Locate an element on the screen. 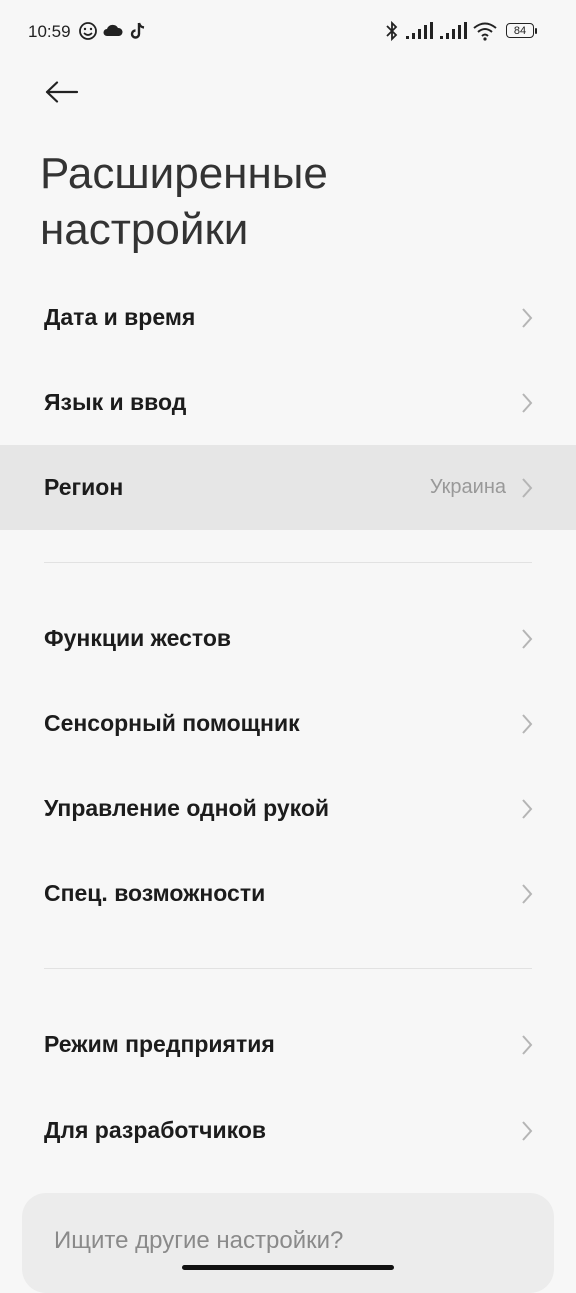 This screenshot has width=576, height=1293. settings-item-one-handed: Управление одной рукой is located at coordinates (288, 808).